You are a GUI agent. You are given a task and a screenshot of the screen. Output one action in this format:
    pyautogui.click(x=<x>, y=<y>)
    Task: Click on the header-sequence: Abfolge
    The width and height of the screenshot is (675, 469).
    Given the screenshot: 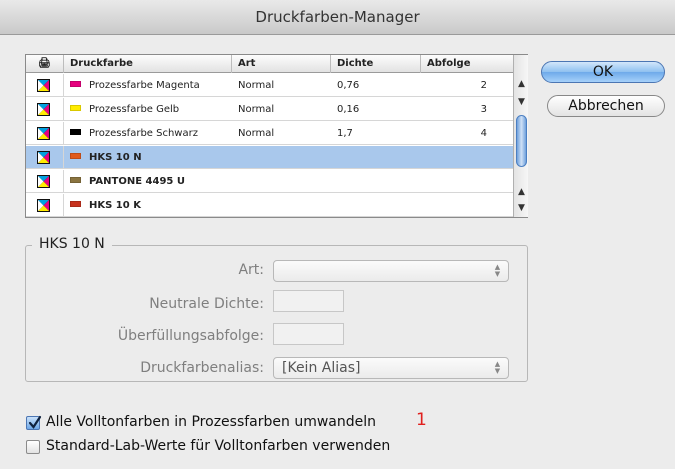 What is the action you would take?
    pyautogui.click(x=467, y=64)
    